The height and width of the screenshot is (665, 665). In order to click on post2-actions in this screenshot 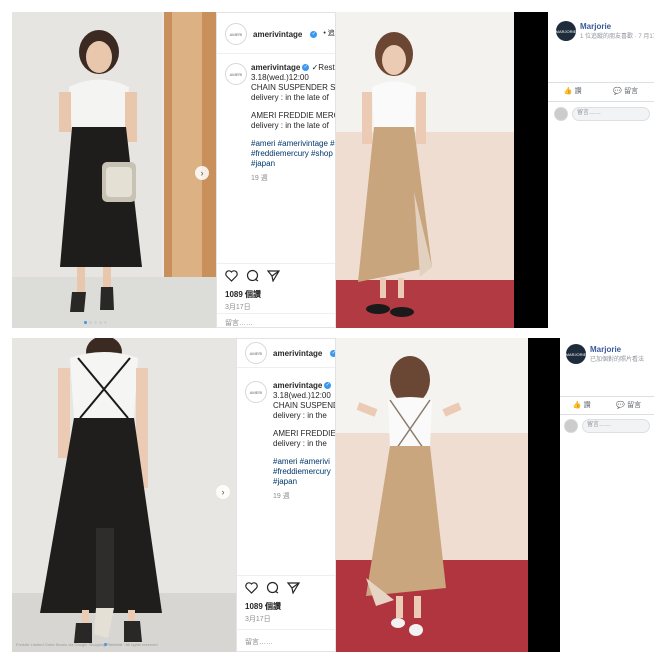, I will do `click(272, 587)`.